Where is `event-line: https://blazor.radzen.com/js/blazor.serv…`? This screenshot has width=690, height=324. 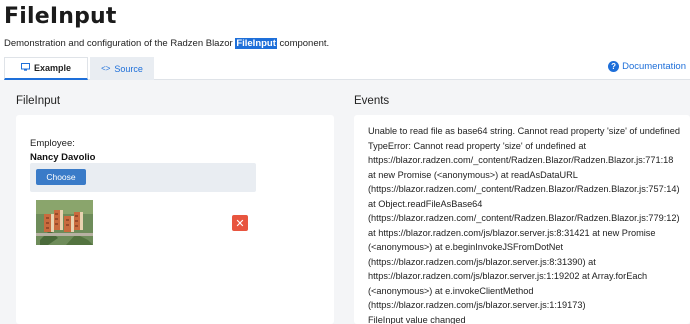 event-line: https://blazor.radzen.com/js/blazor.serv… is located at coordinates (508, 276).